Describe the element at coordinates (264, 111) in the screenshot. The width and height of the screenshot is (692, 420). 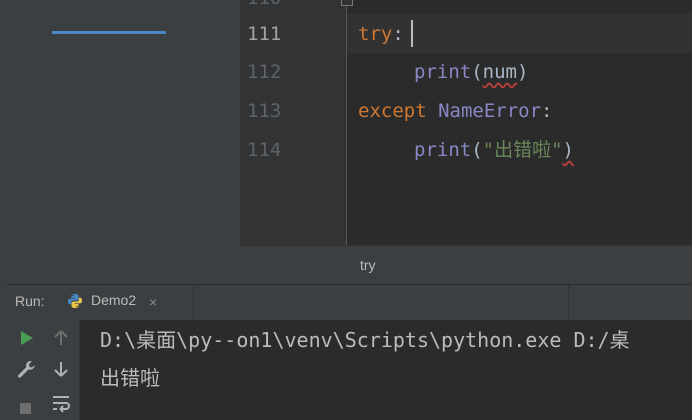
I see `line-number: 113` at that location.